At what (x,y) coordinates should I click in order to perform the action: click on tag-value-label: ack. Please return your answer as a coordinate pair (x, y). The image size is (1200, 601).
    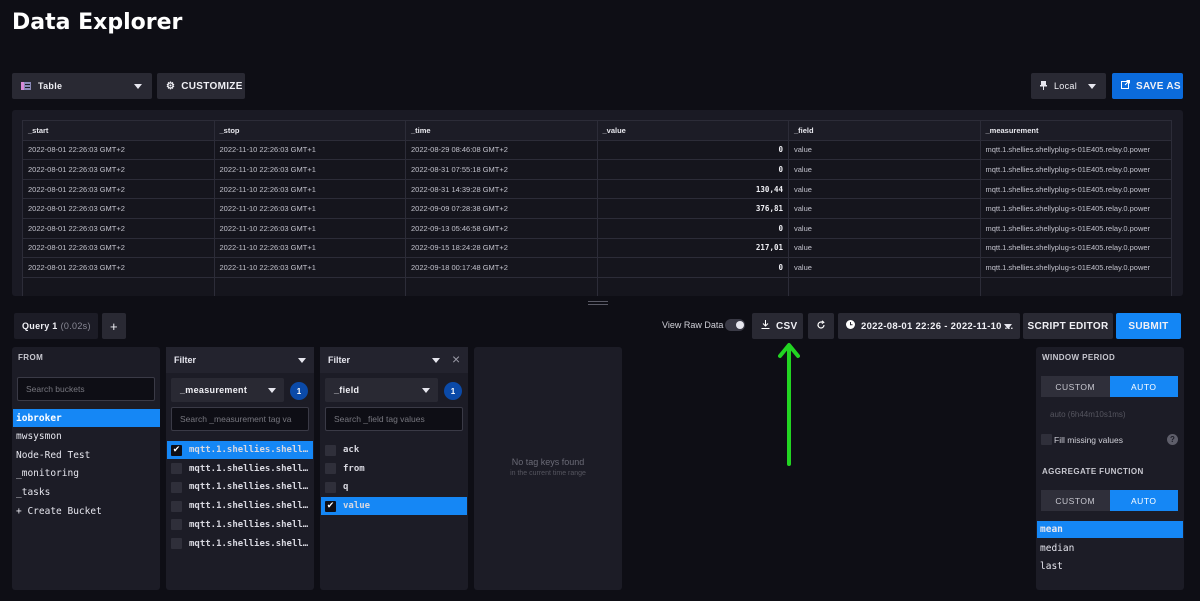
    Looking at the image, I should click on (351, 450).